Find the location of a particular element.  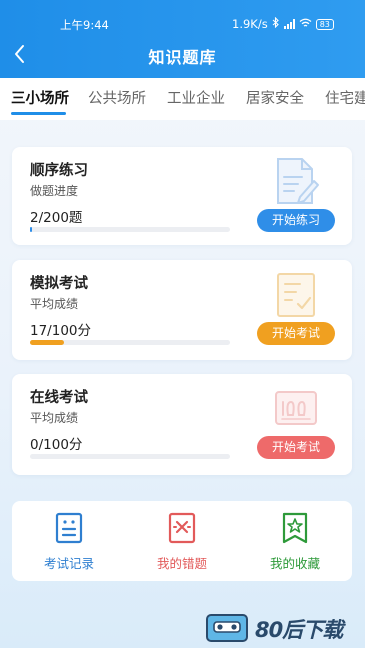

my-favorites-button: 我的收藏 is located at coordinates (295, 541).